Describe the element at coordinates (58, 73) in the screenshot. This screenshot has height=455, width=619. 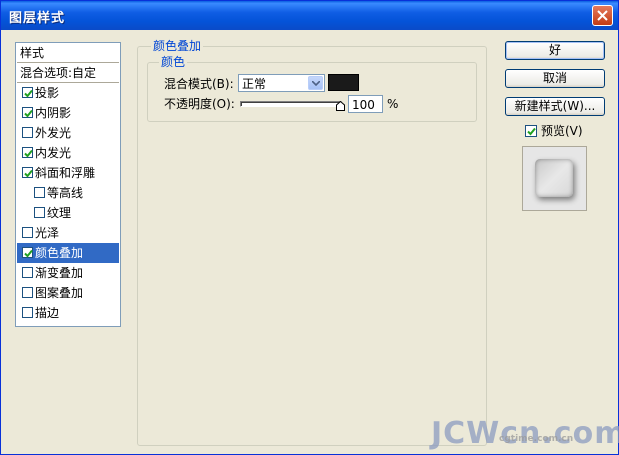
I see `style-list-label: 混合选项:自定` at that location.